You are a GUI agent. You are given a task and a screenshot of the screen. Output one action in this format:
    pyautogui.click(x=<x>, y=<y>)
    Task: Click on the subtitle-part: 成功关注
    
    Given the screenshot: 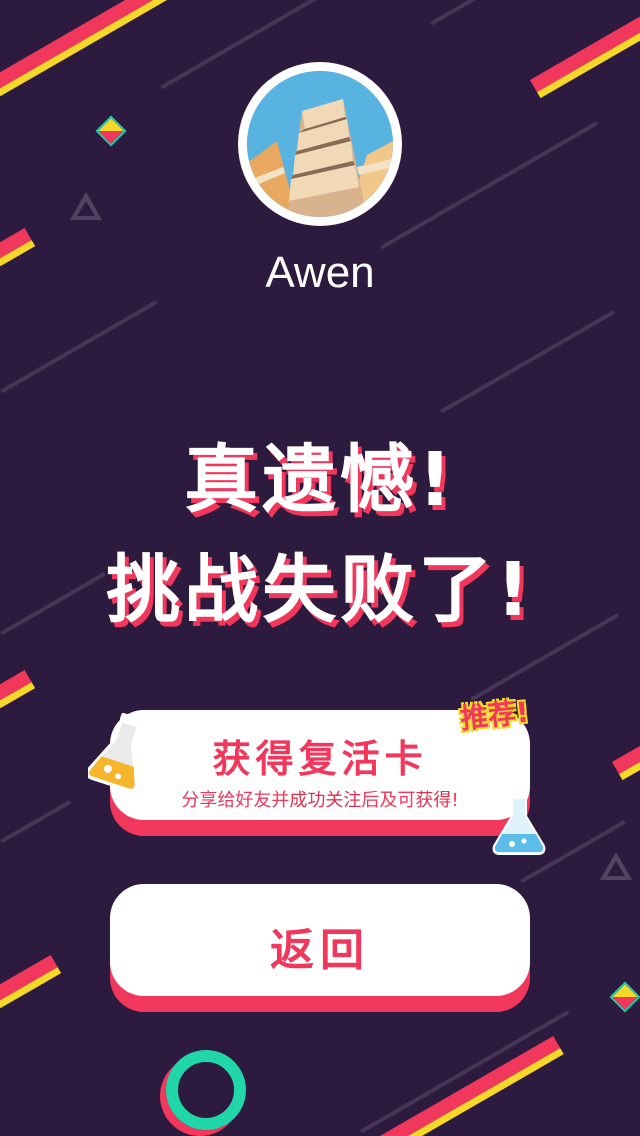 What is the action you would take?
    pyautogui.click(x=325, y=800)
    